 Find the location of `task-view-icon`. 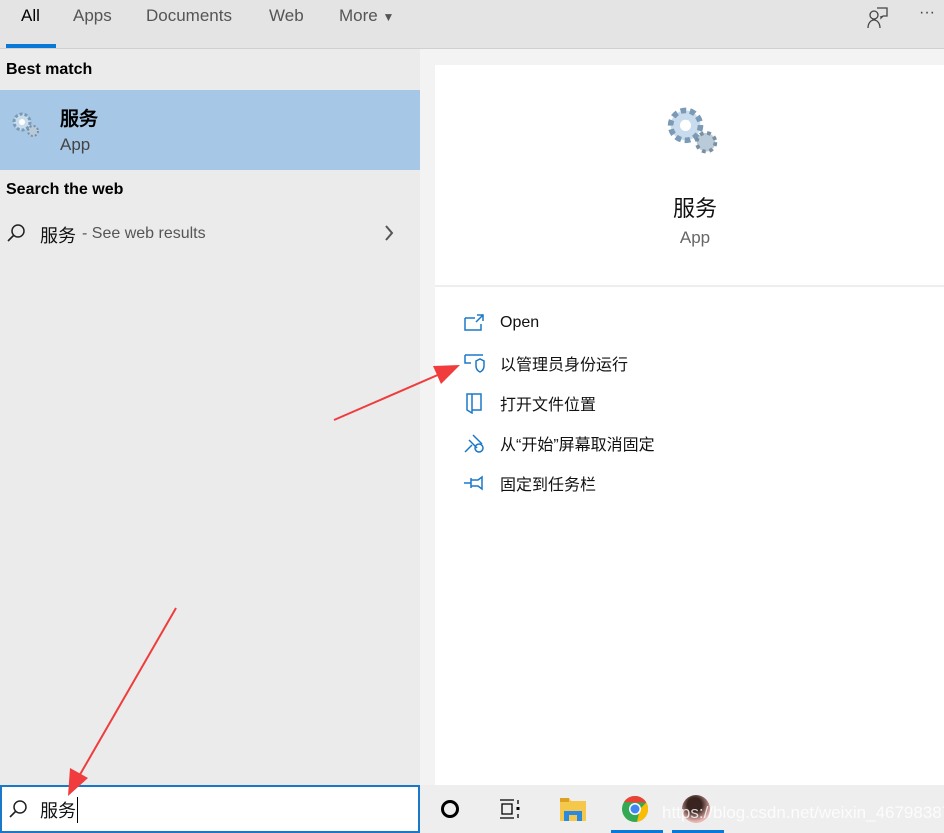

task-view-icon is located at coordinates (511, 809).